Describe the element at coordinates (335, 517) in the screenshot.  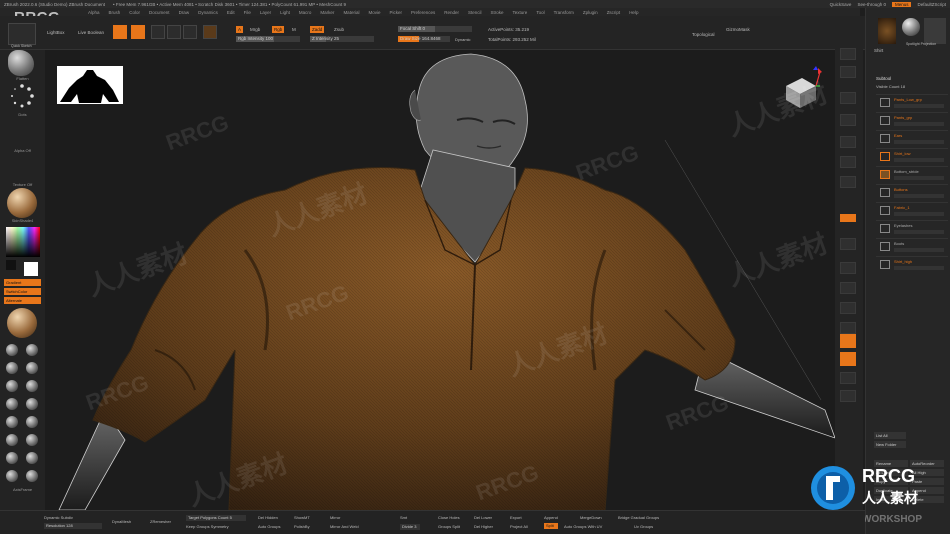
I see `mirror-button: Mirror` at that location.